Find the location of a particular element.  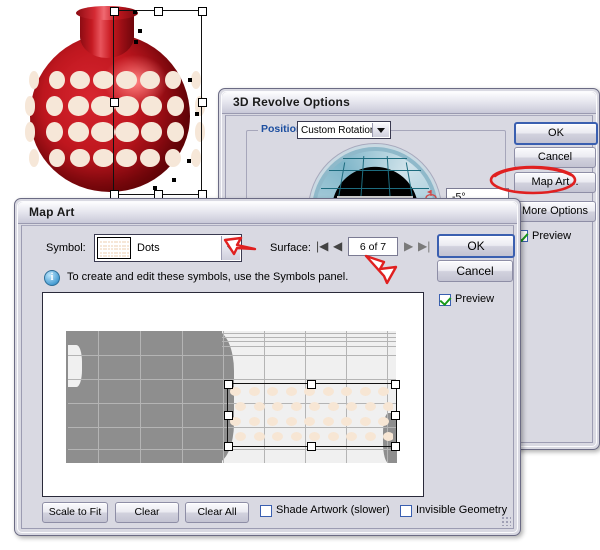

clear-label: Clear is located at coordinates (147, 512).